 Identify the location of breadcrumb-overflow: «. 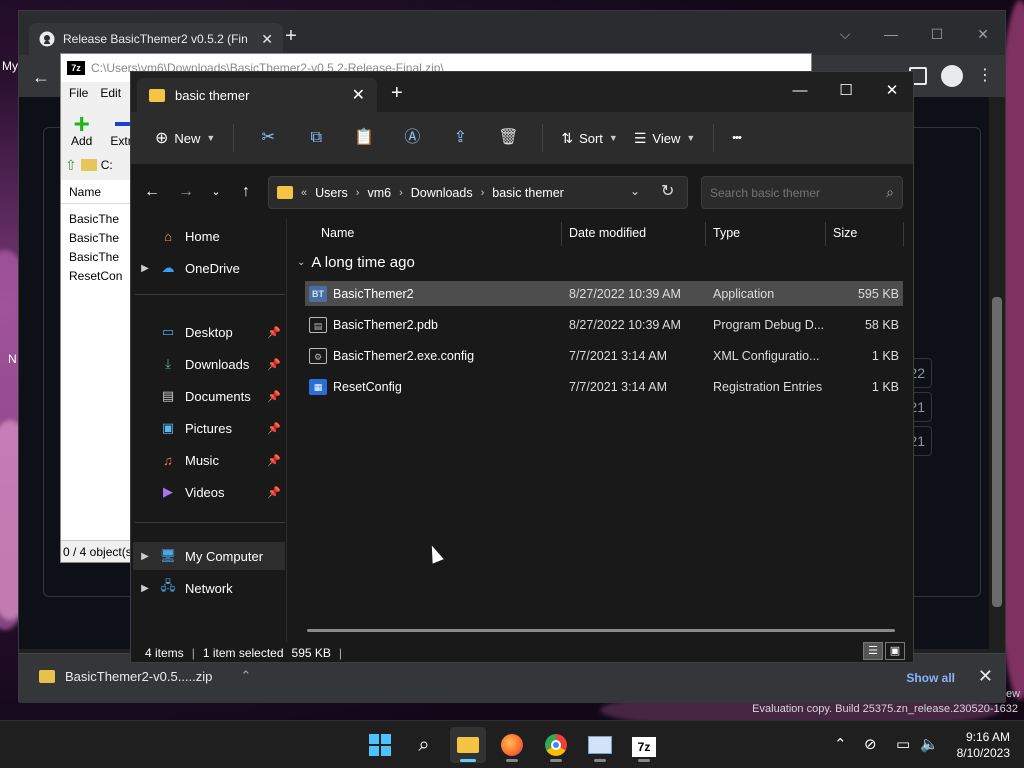
(304, 193).